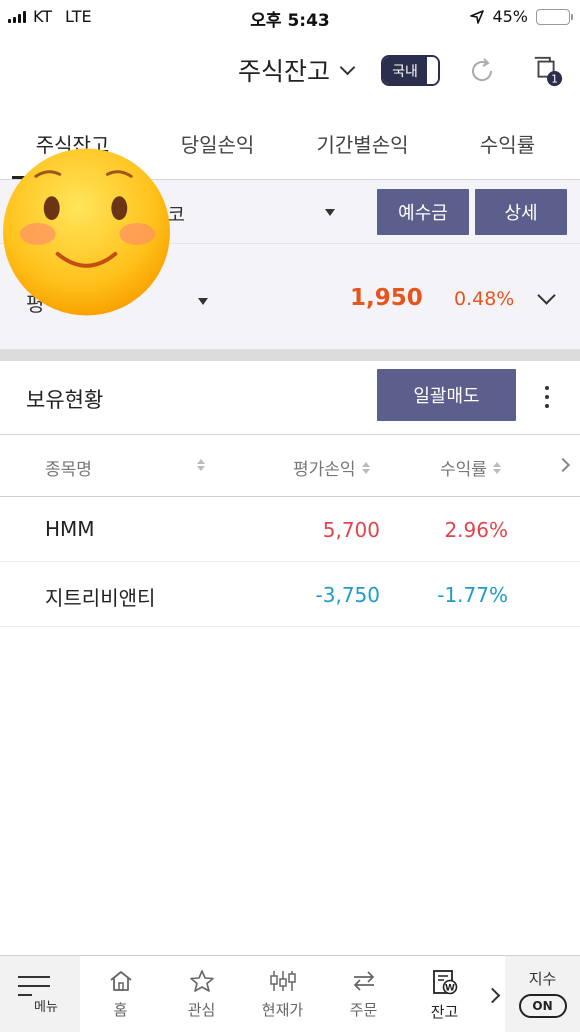 The image size is (580, 1032). I want to click on table-row: 지트리비앤티 -3,750 -1.77%, so click(290, 594).